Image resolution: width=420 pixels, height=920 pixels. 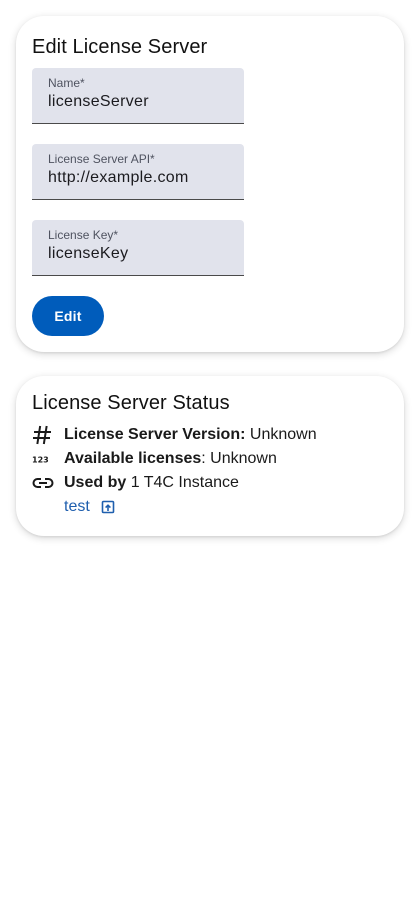 I want to click on name-field: Name* licenseServer, so click(x=138, y=96).